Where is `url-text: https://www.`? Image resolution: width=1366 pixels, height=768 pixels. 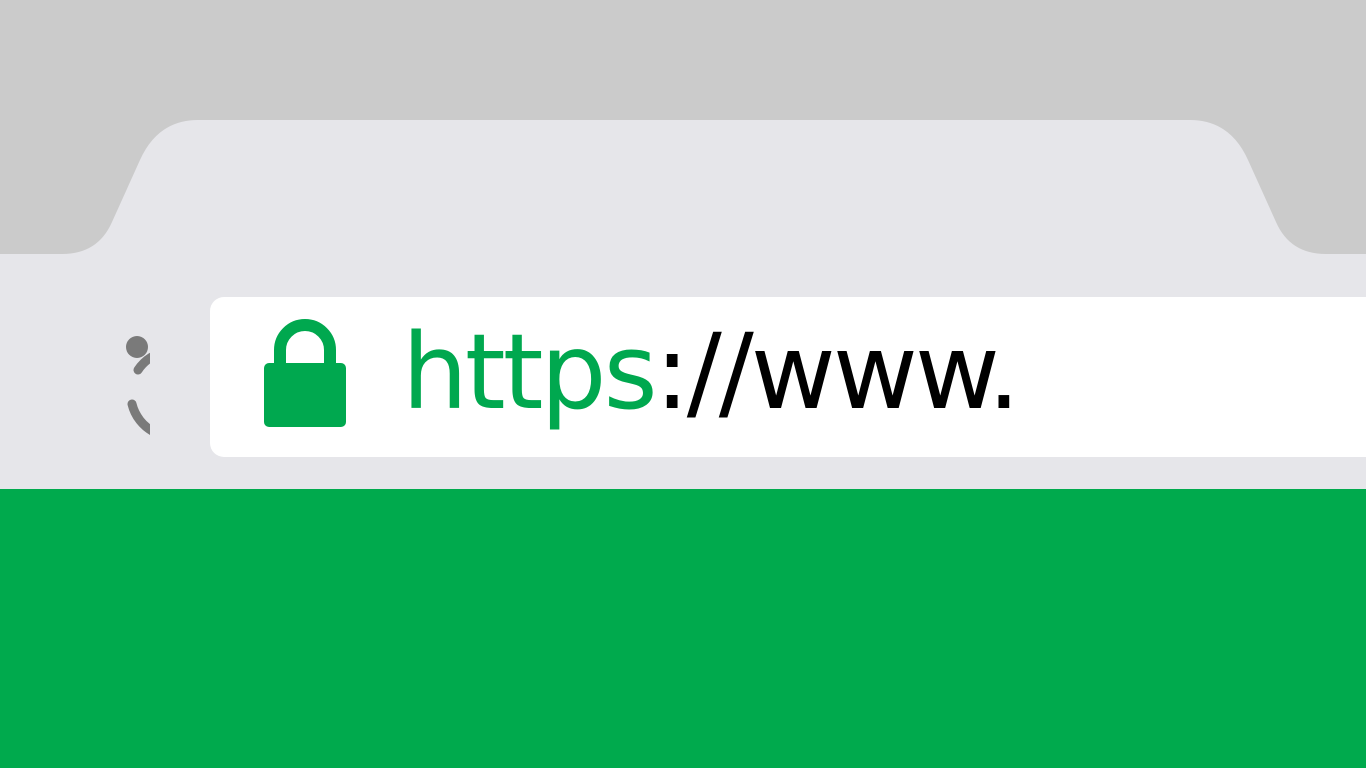 url-text: https://www. is located at coordinates (711, 372).